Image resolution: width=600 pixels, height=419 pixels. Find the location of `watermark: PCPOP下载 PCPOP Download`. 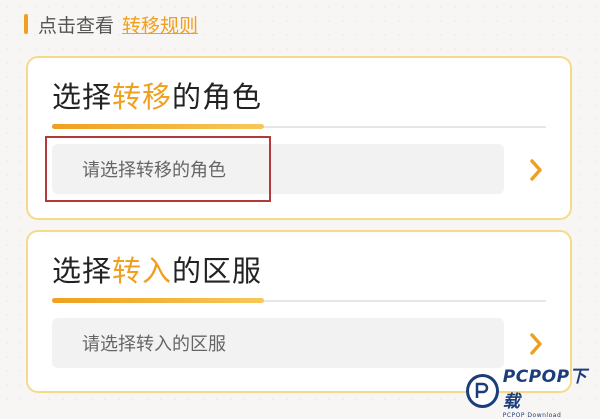

watermark: PCPOP下载 PCPOP Download is located at coordinates (533, 390).